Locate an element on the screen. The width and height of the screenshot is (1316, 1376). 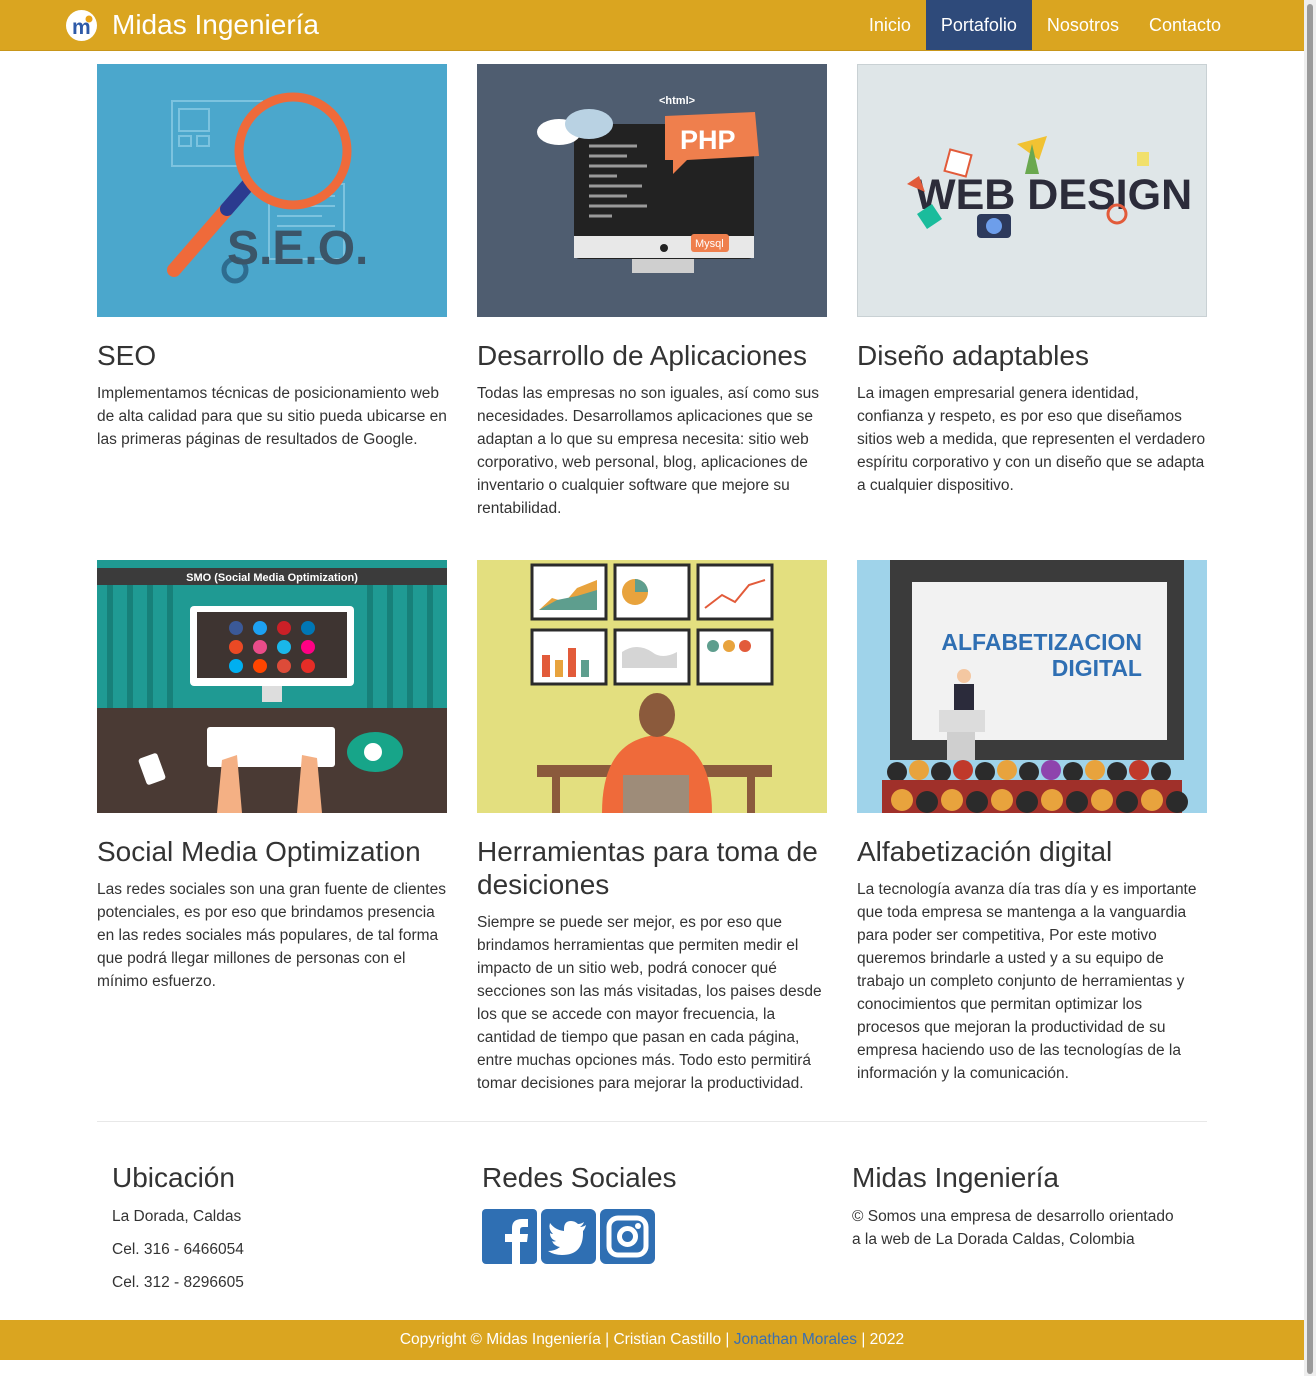
smo-image-text: SMO (Social Media Optimization) is located at coordinates (272, 578).